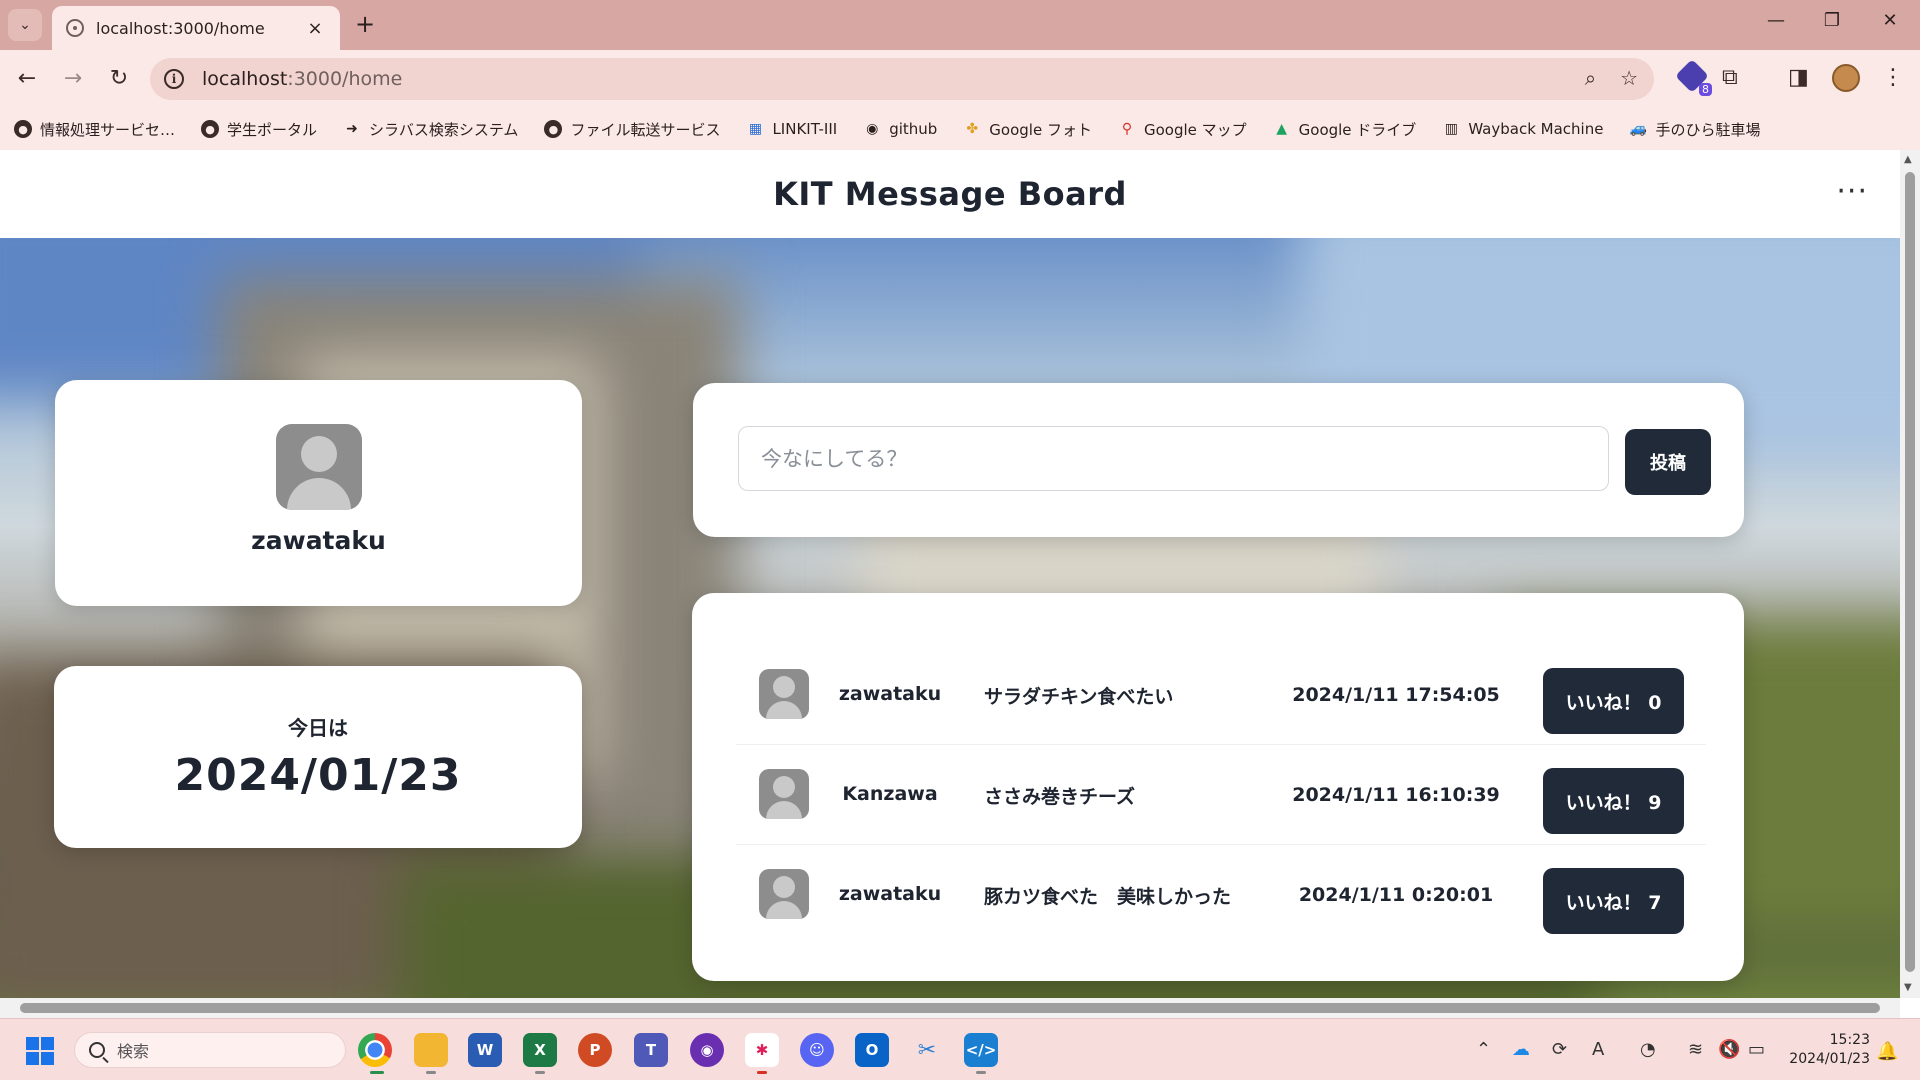  What do you see at coordinates (872, 1050) in the screenshot?
I see `outlook-icon: O` at bounding box center [872, 1050].